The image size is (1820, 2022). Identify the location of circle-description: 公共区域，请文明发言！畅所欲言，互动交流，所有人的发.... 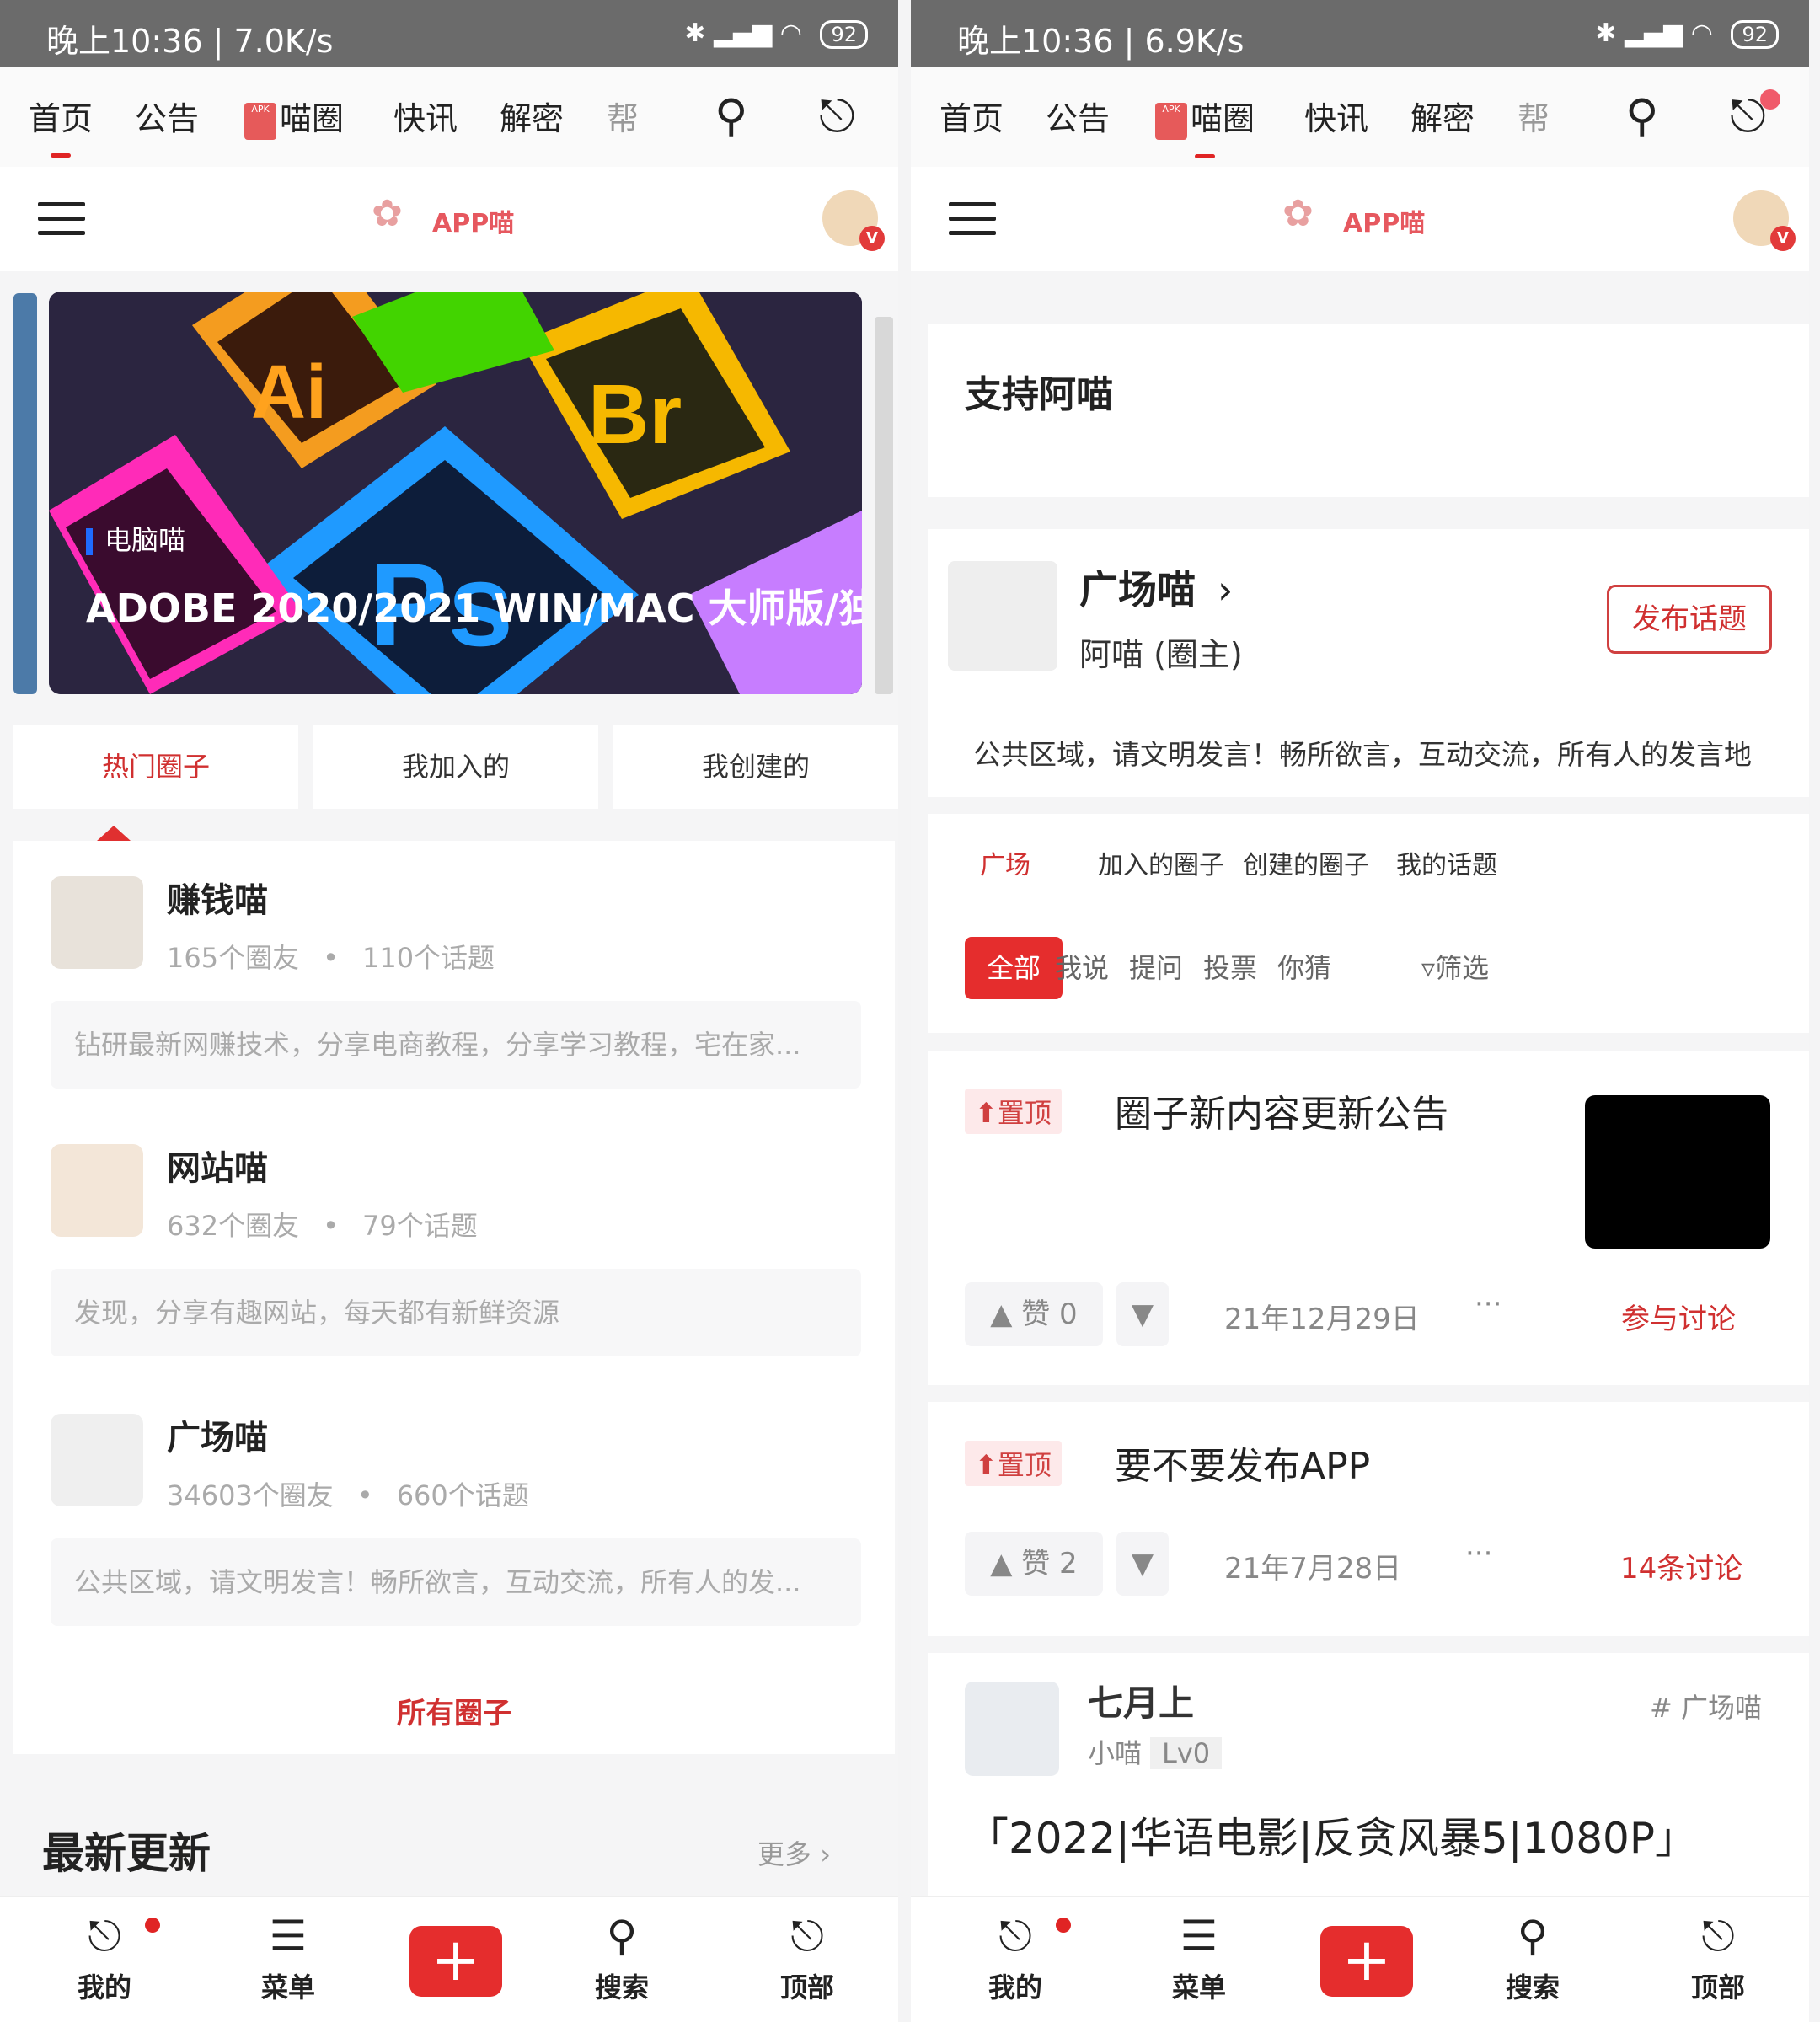
(456, 1582).